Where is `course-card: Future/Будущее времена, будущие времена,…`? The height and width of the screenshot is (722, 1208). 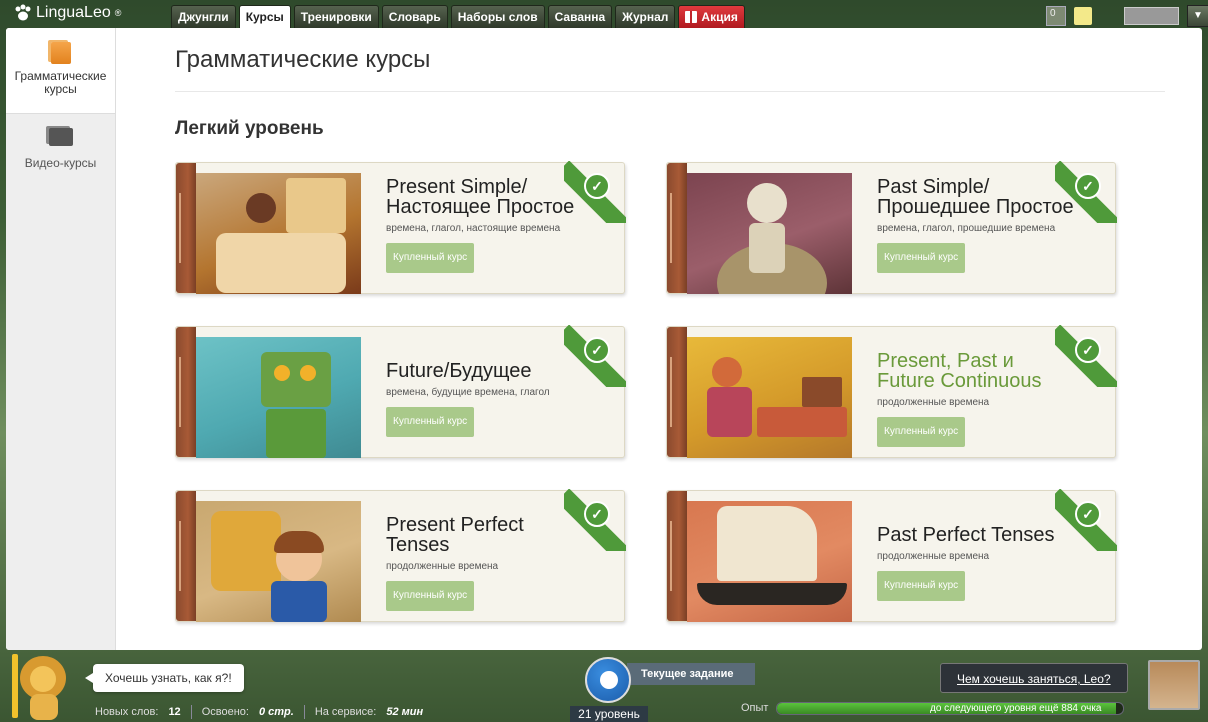 course-card: Future/Будущее времена, будущие времена,… is located at coordinates (400, 392).